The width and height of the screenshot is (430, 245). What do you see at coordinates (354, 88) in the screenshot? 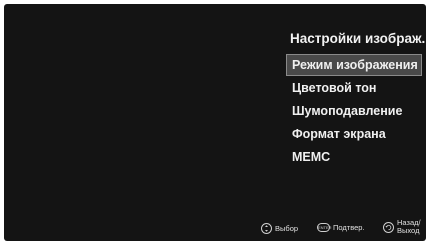
I see `menu-item-color-tone: Цветовой тон` at bounding box center [354, 88].